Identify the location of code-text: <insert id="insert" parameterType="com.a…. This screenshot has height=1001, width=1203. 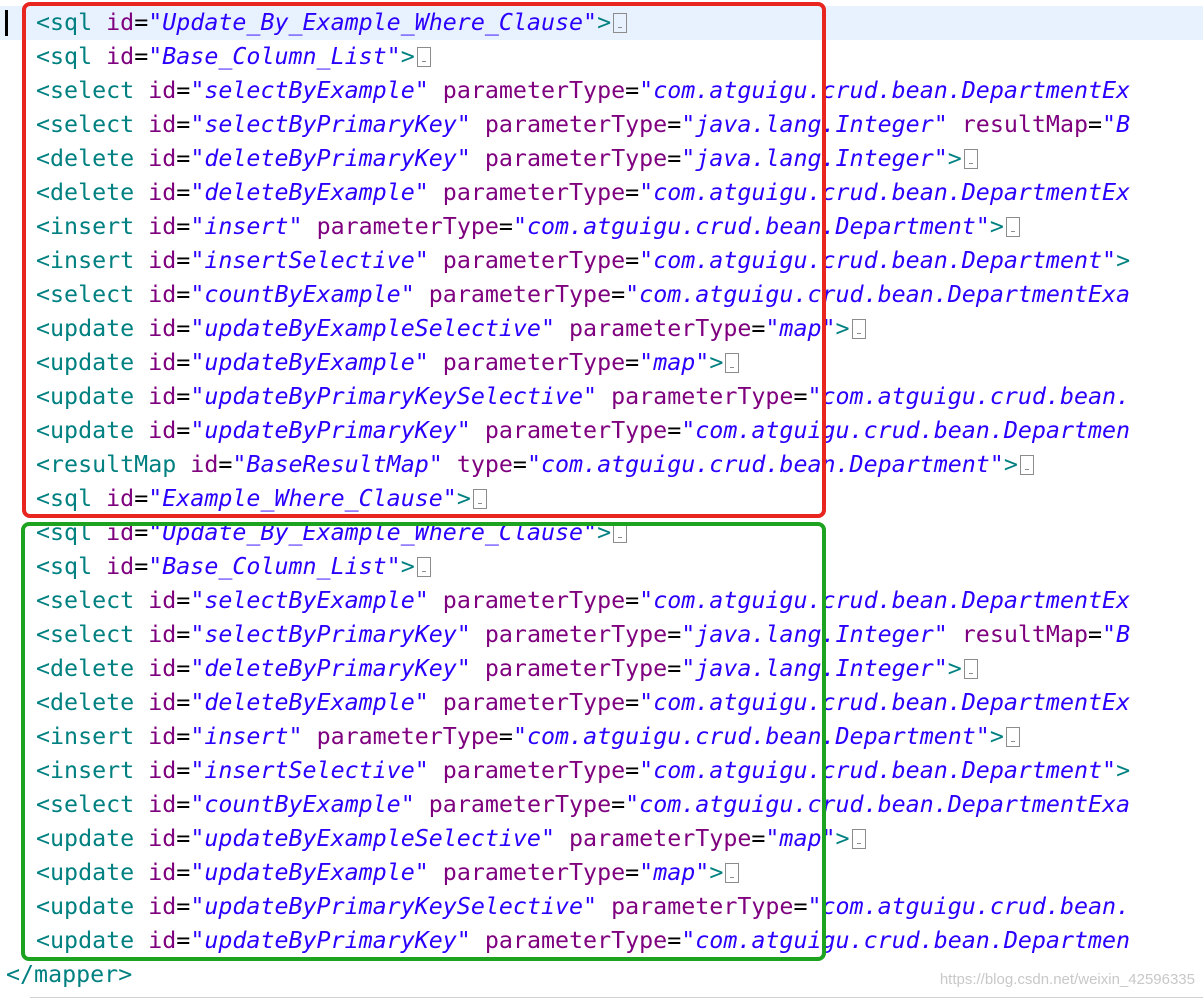
(528, 227).